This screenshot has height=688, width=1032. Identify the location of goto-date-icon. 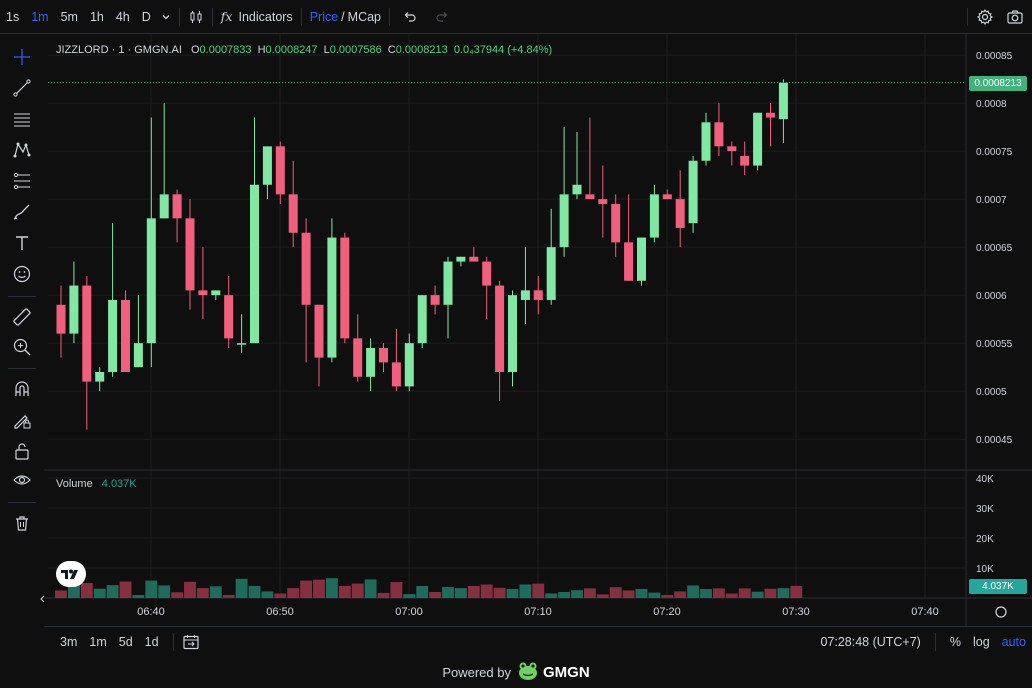
(191, 642).